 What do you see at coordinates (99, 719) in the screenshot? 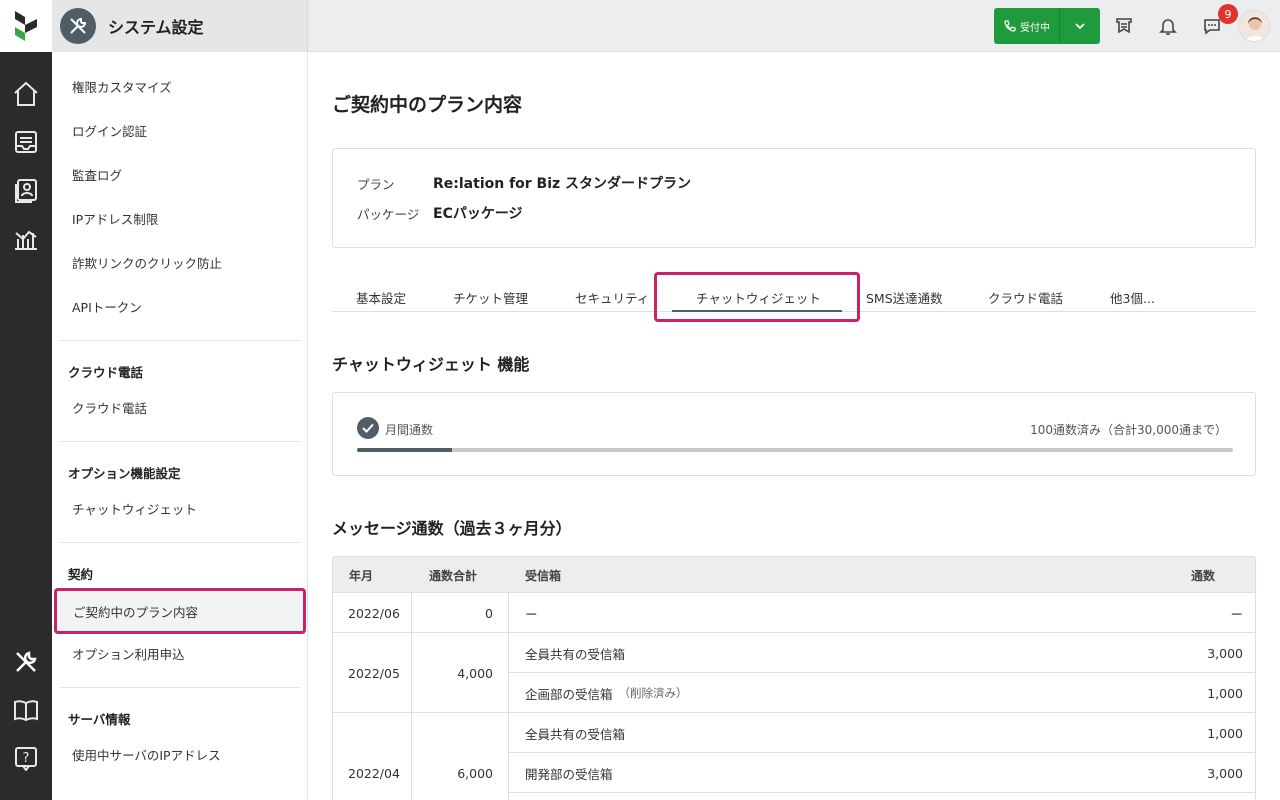
I see `menu-heading-server: サーバ情報` at bounding box center [99, 719].